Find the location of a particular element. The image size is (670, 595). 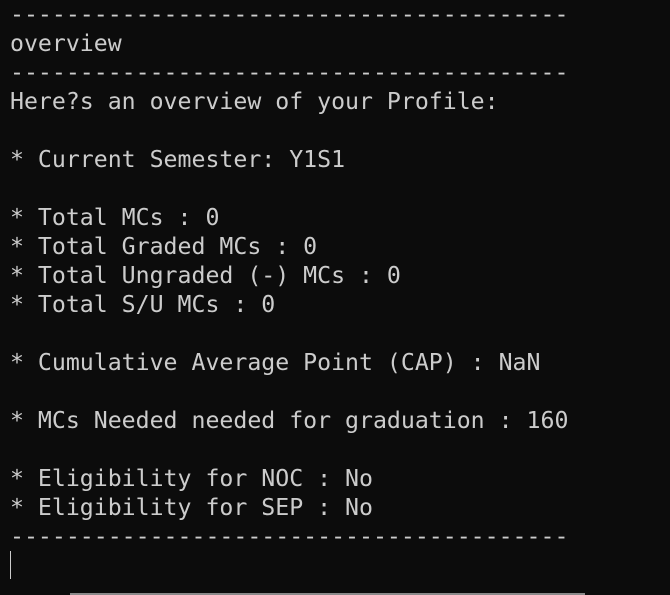

mcs-needed-line: * MCs Needed needed for graduation : 160 is located at coordinates (289, 420).